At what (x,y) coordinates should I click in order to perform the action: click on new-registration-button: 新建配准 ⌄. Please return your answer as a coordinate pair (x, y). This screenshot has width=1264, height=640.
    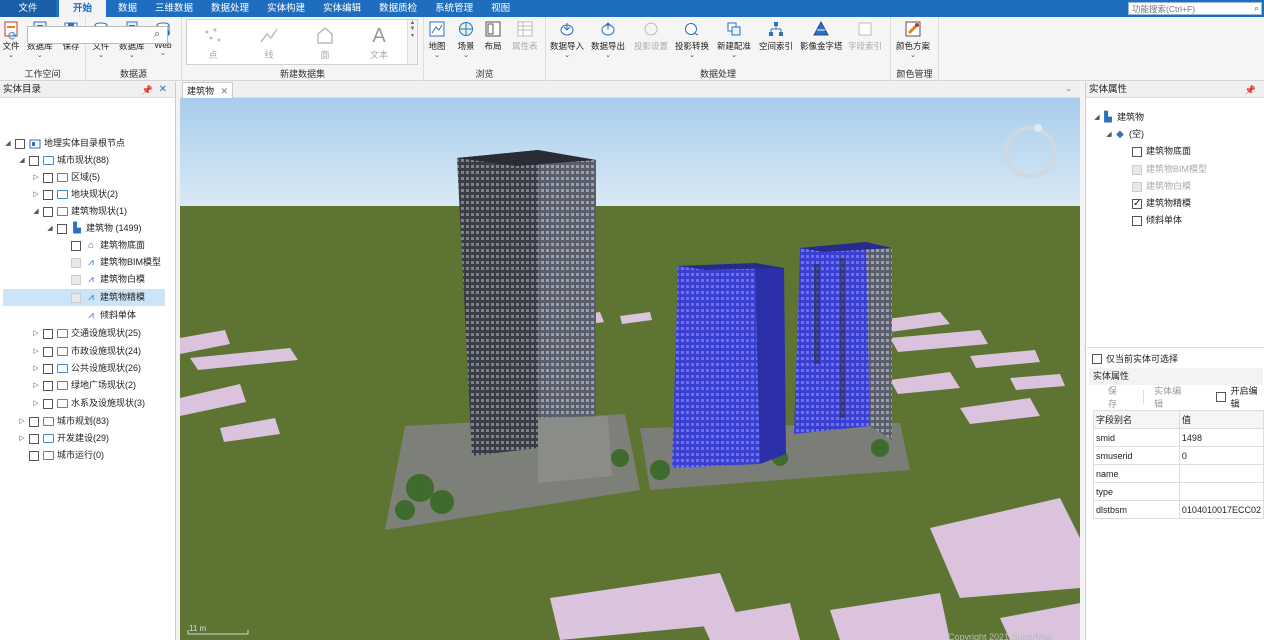
    Looking at the image, I should click on (734, 42).